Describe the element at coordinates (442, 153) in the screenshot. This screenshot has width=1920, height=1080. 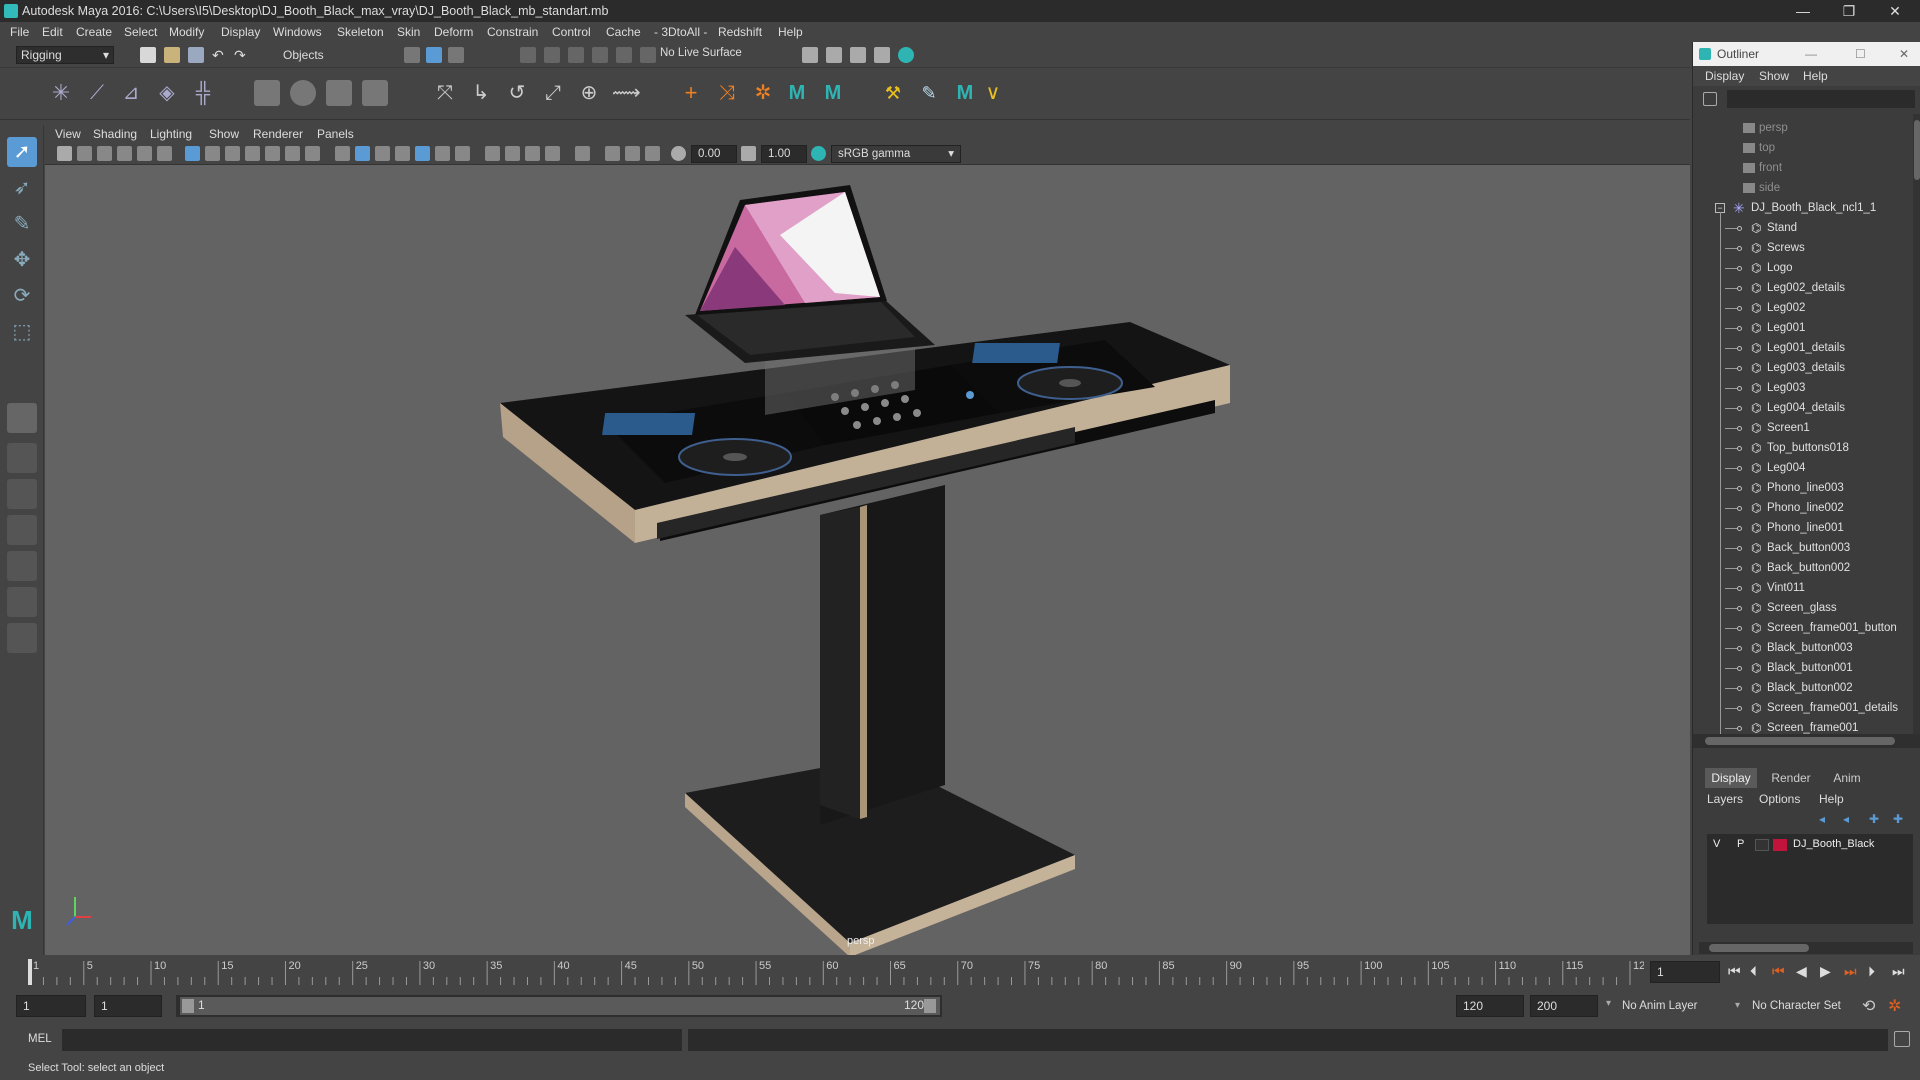
I see `shadows-icon` at that location.